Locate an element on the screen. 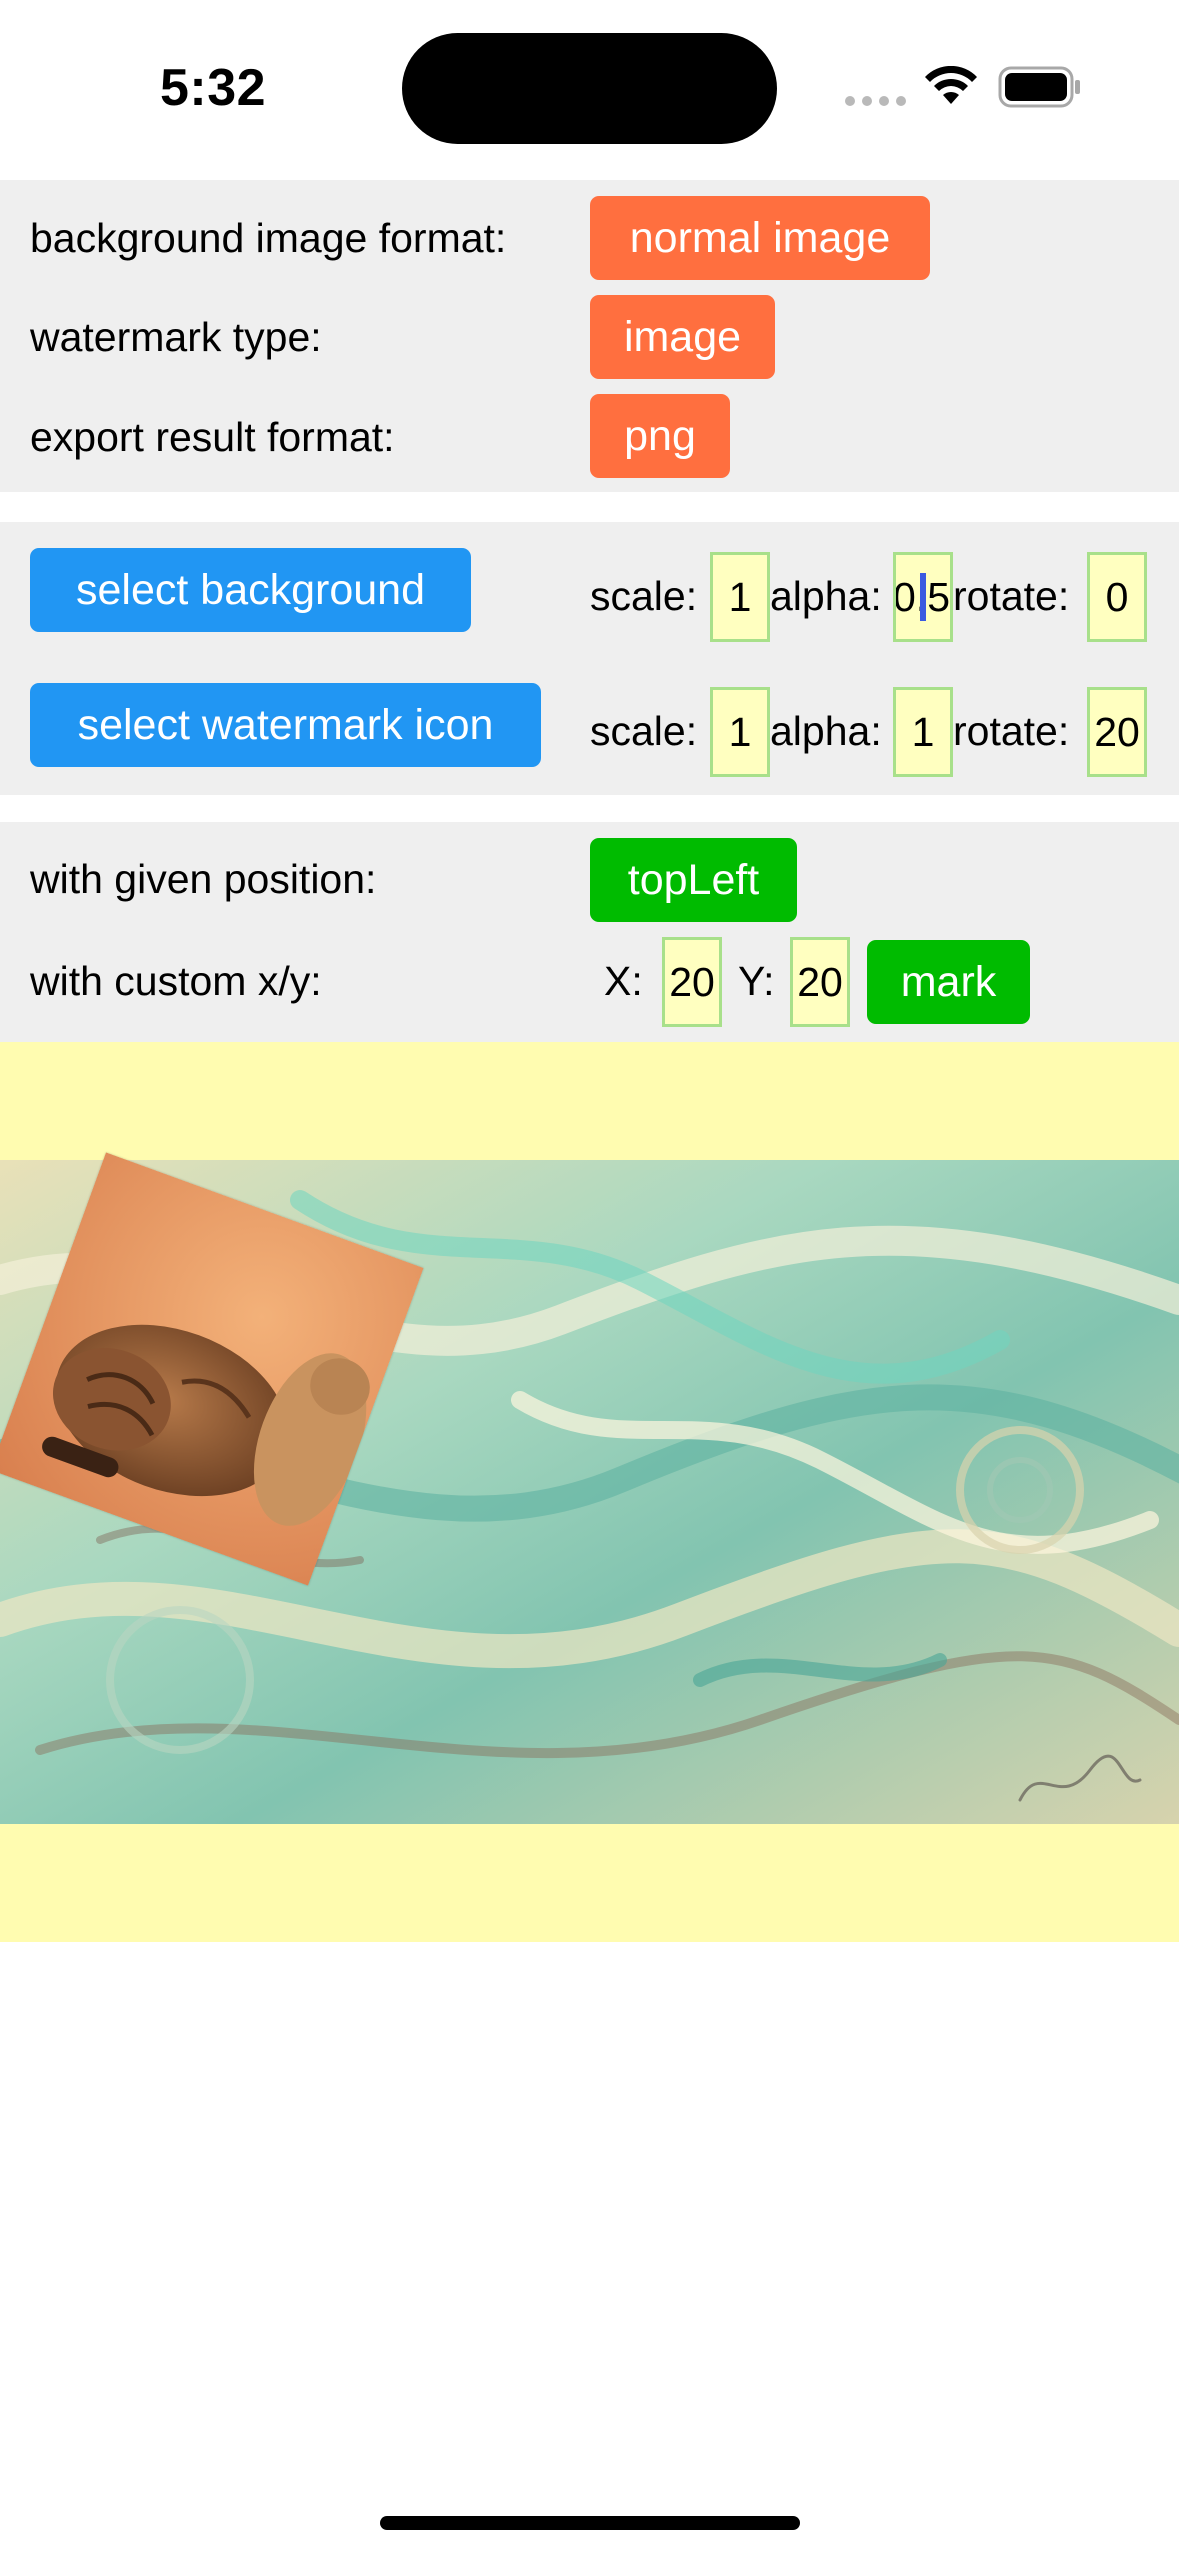 This screenshot has height=2556, width=1179. background-rotate-label: rotate: is located at coordinates (1011, 596).